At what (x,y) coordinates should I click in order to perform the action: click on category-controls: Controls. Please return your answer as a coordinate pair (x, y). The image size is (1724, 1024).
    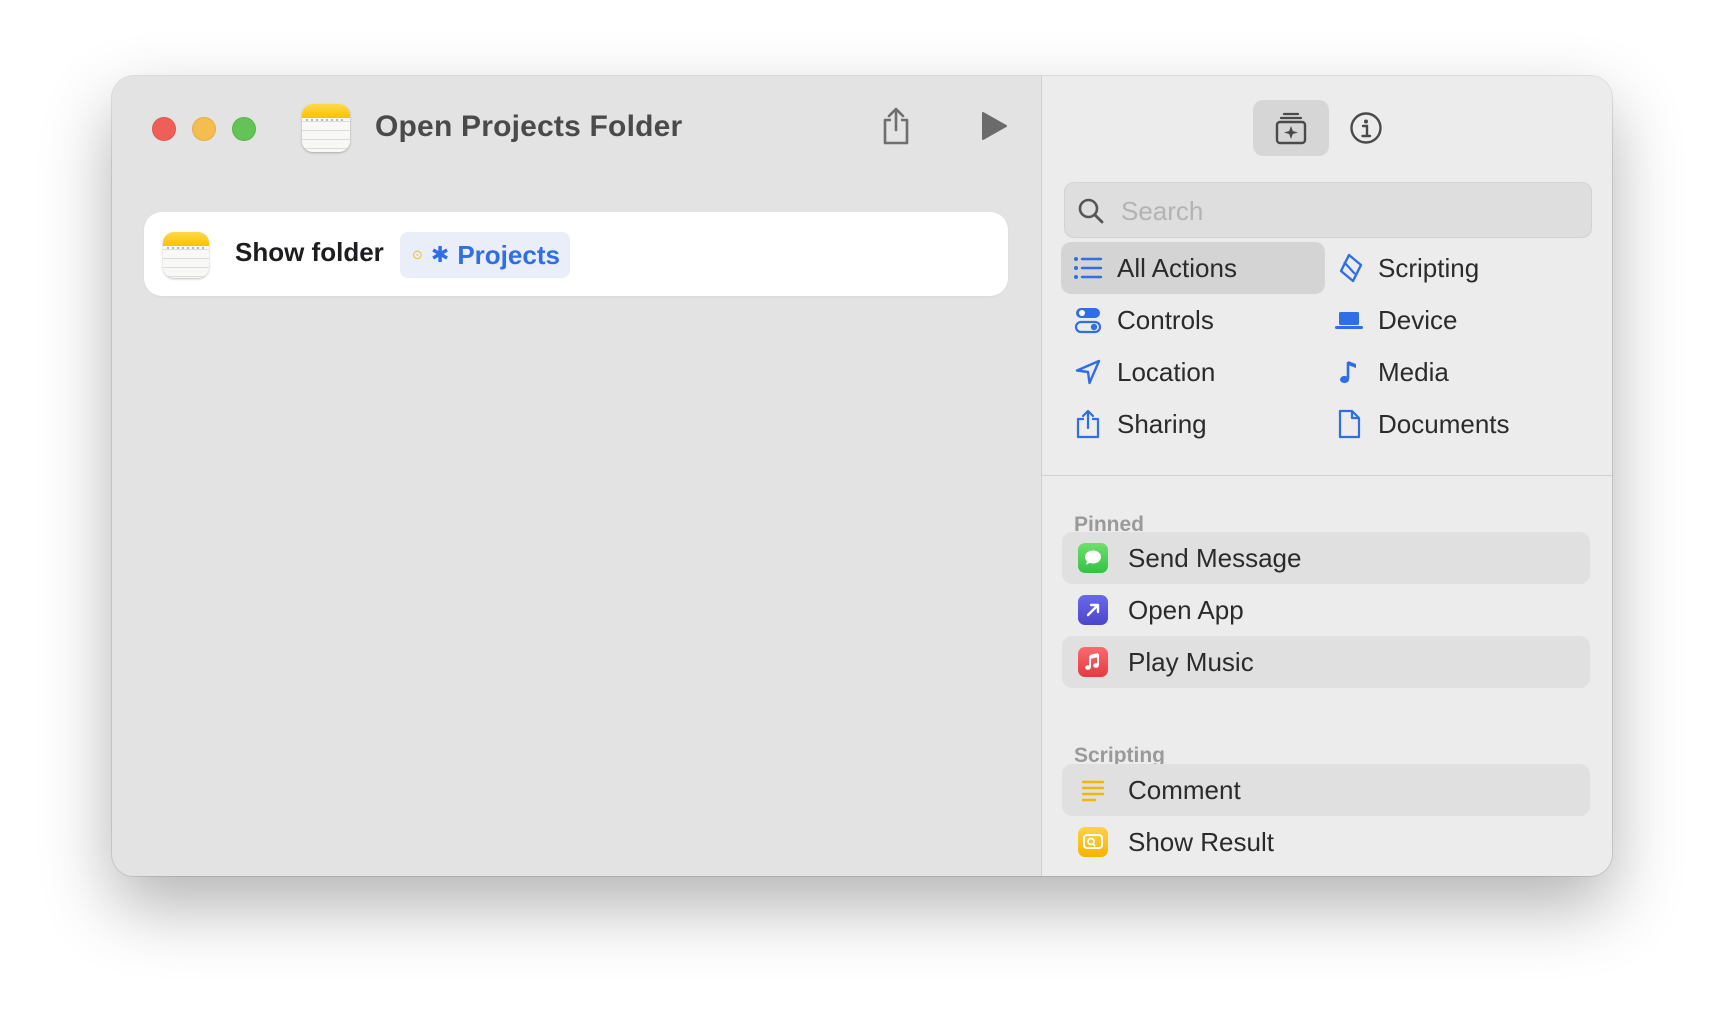
    Looking at the image, I should click on (1193, 320).